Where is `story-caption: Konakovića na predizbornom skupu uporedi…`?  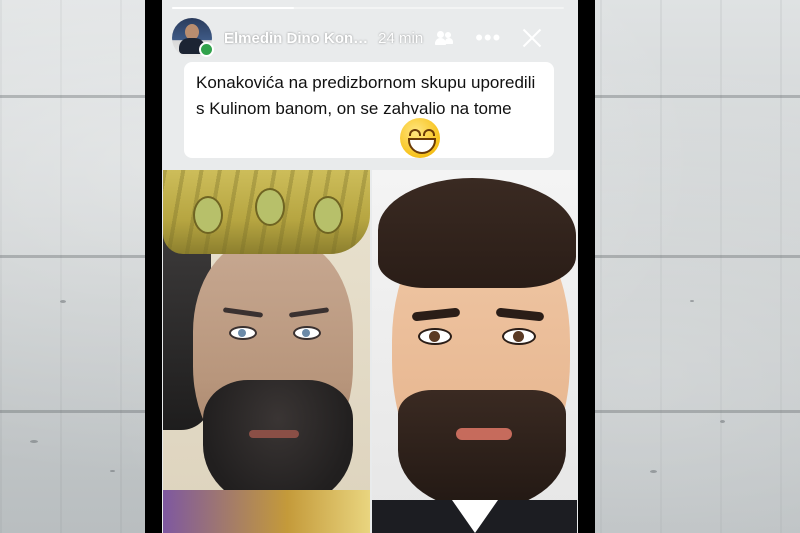 story-caption: Konakovića na predizbornom skupu uporedi… is located at coordinates (369, 110).